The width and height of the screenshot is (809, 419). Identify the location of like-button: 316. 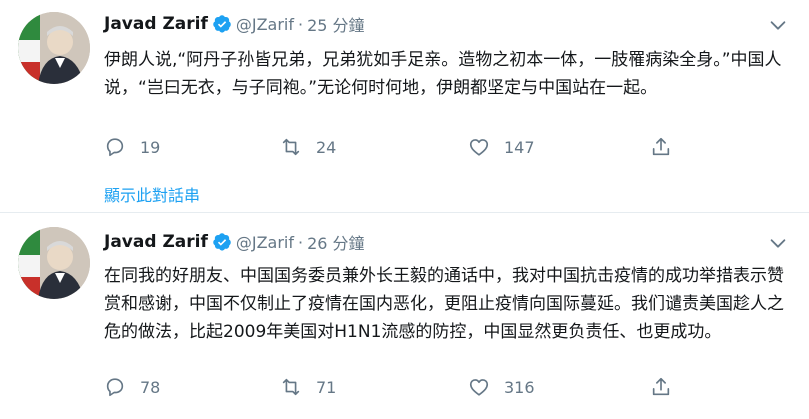
(501, 387).